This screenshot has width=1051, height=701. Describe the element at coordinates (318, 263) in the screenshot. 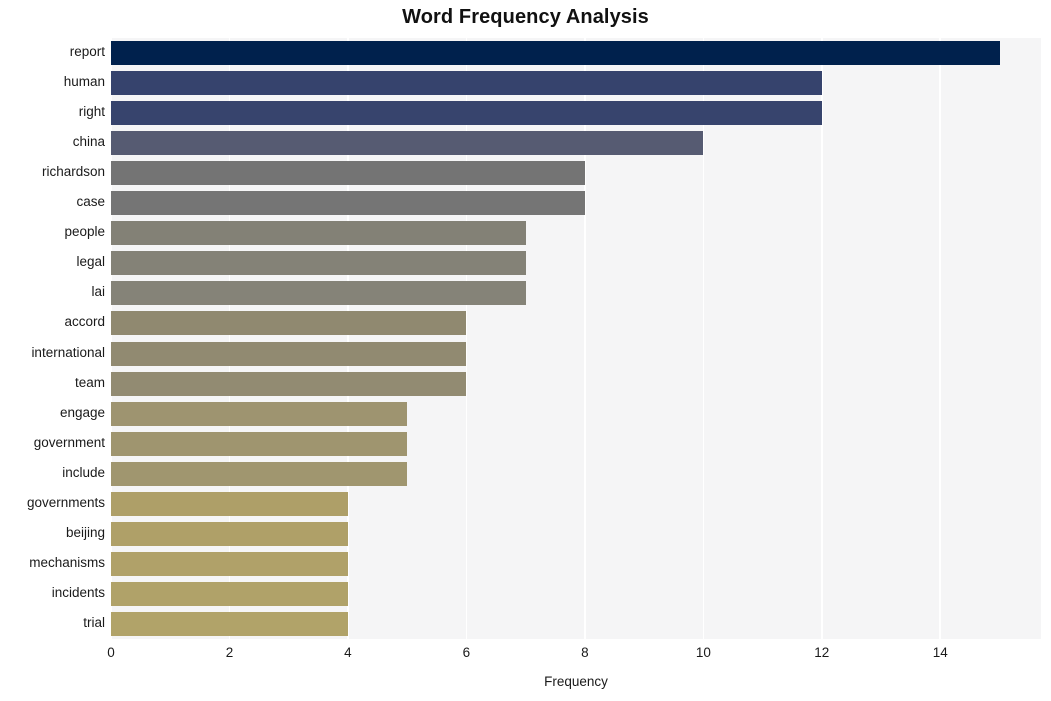

I see `bar-legal` at that location.